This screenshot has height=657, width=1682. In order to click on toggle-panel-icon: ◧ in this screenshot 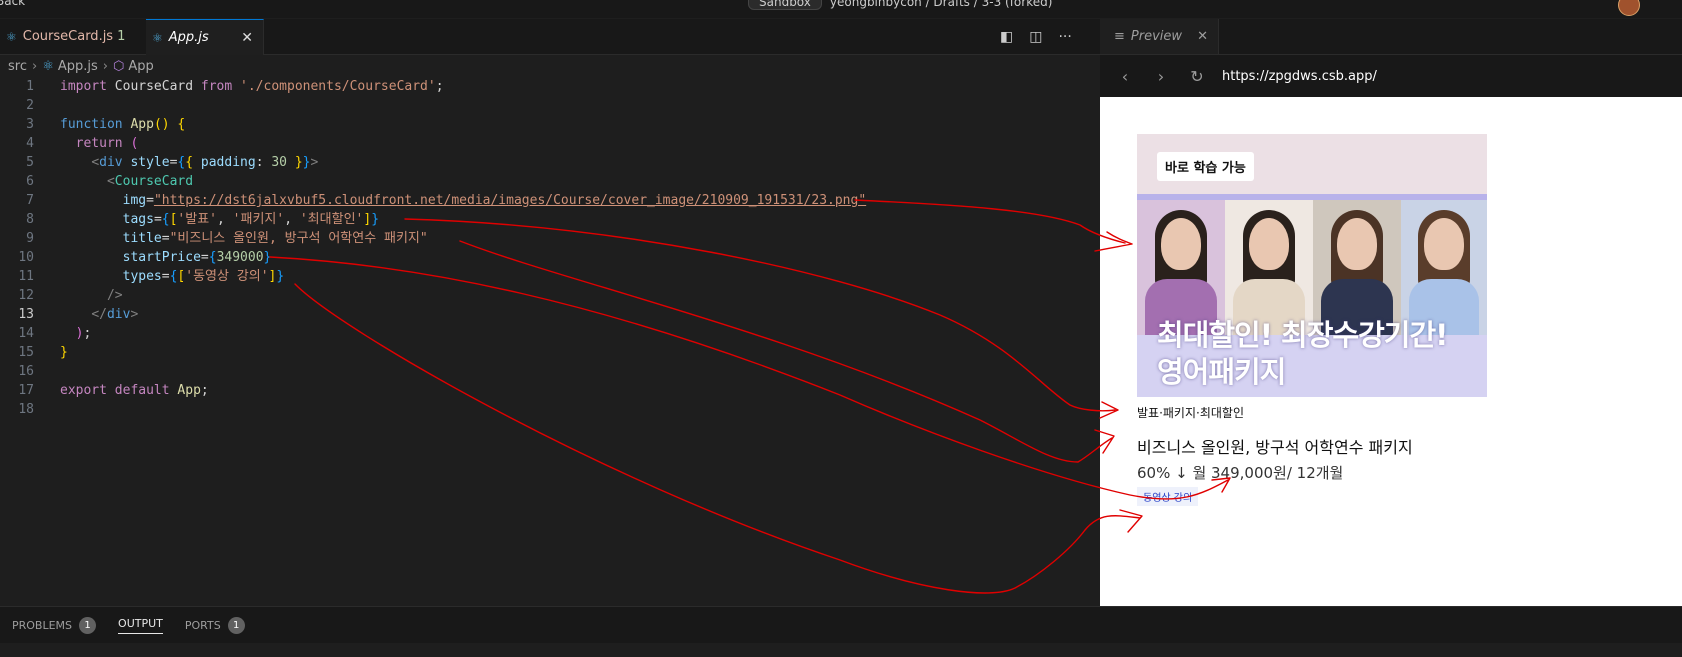, I will do `click(1006, 37)`.